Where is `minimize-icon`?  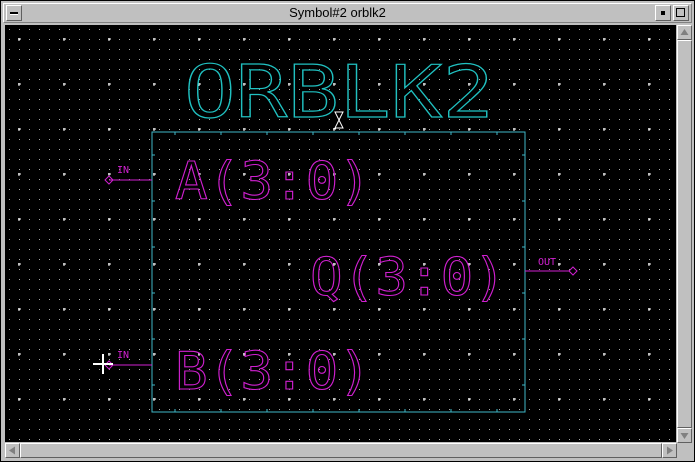
minimize-icon is located at coordinates (663, 13).